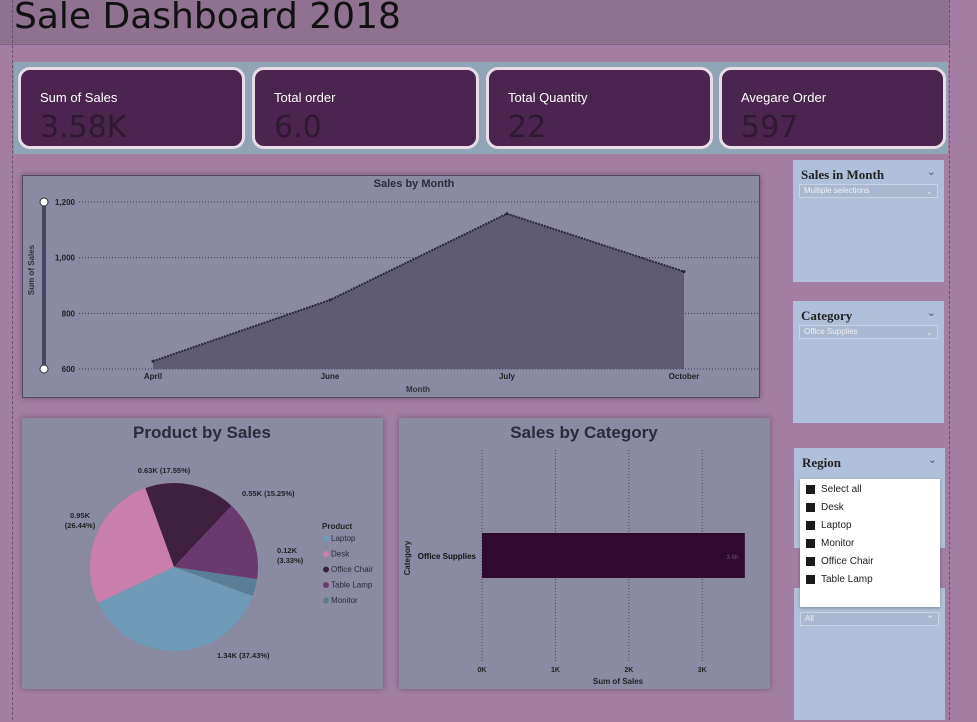 This screenshot has height=722, width=977. I want to click on zoom-slider-handle-top, so click(44, 202).